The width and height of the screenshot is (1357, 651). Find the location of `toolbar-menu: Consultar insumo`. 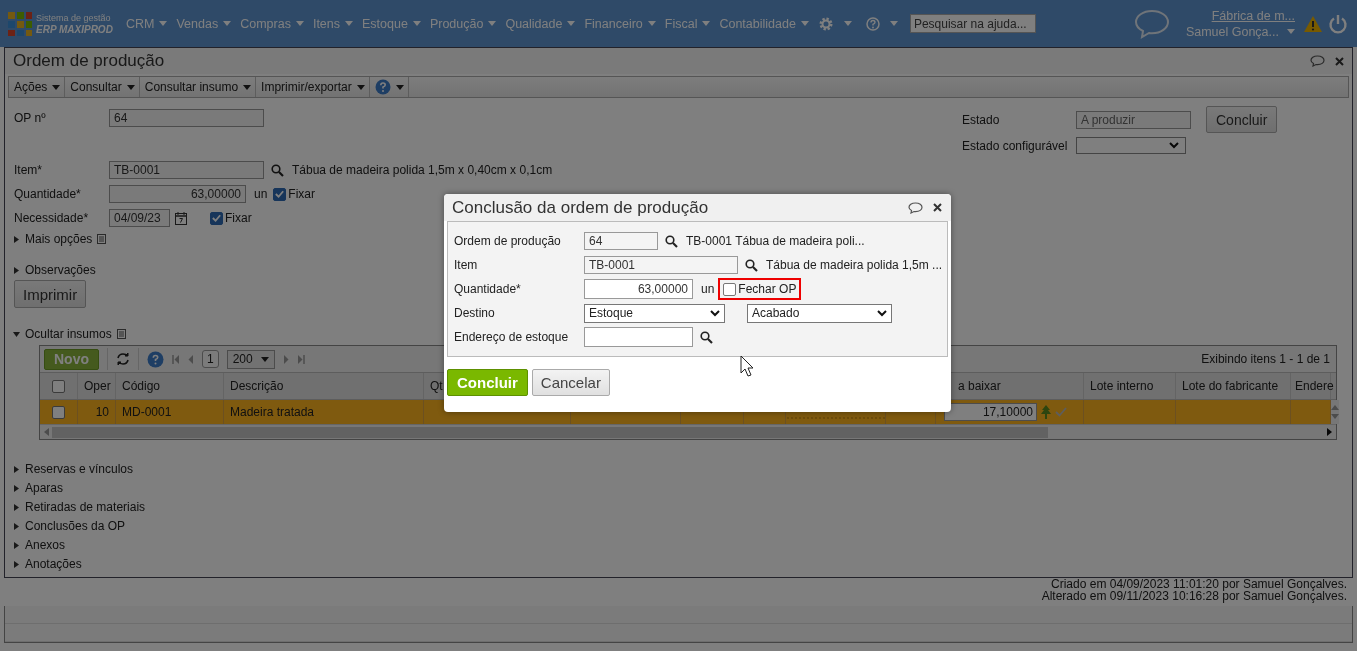

toolbar-menu: Consultar insumo is located at coordinates (198, 87).